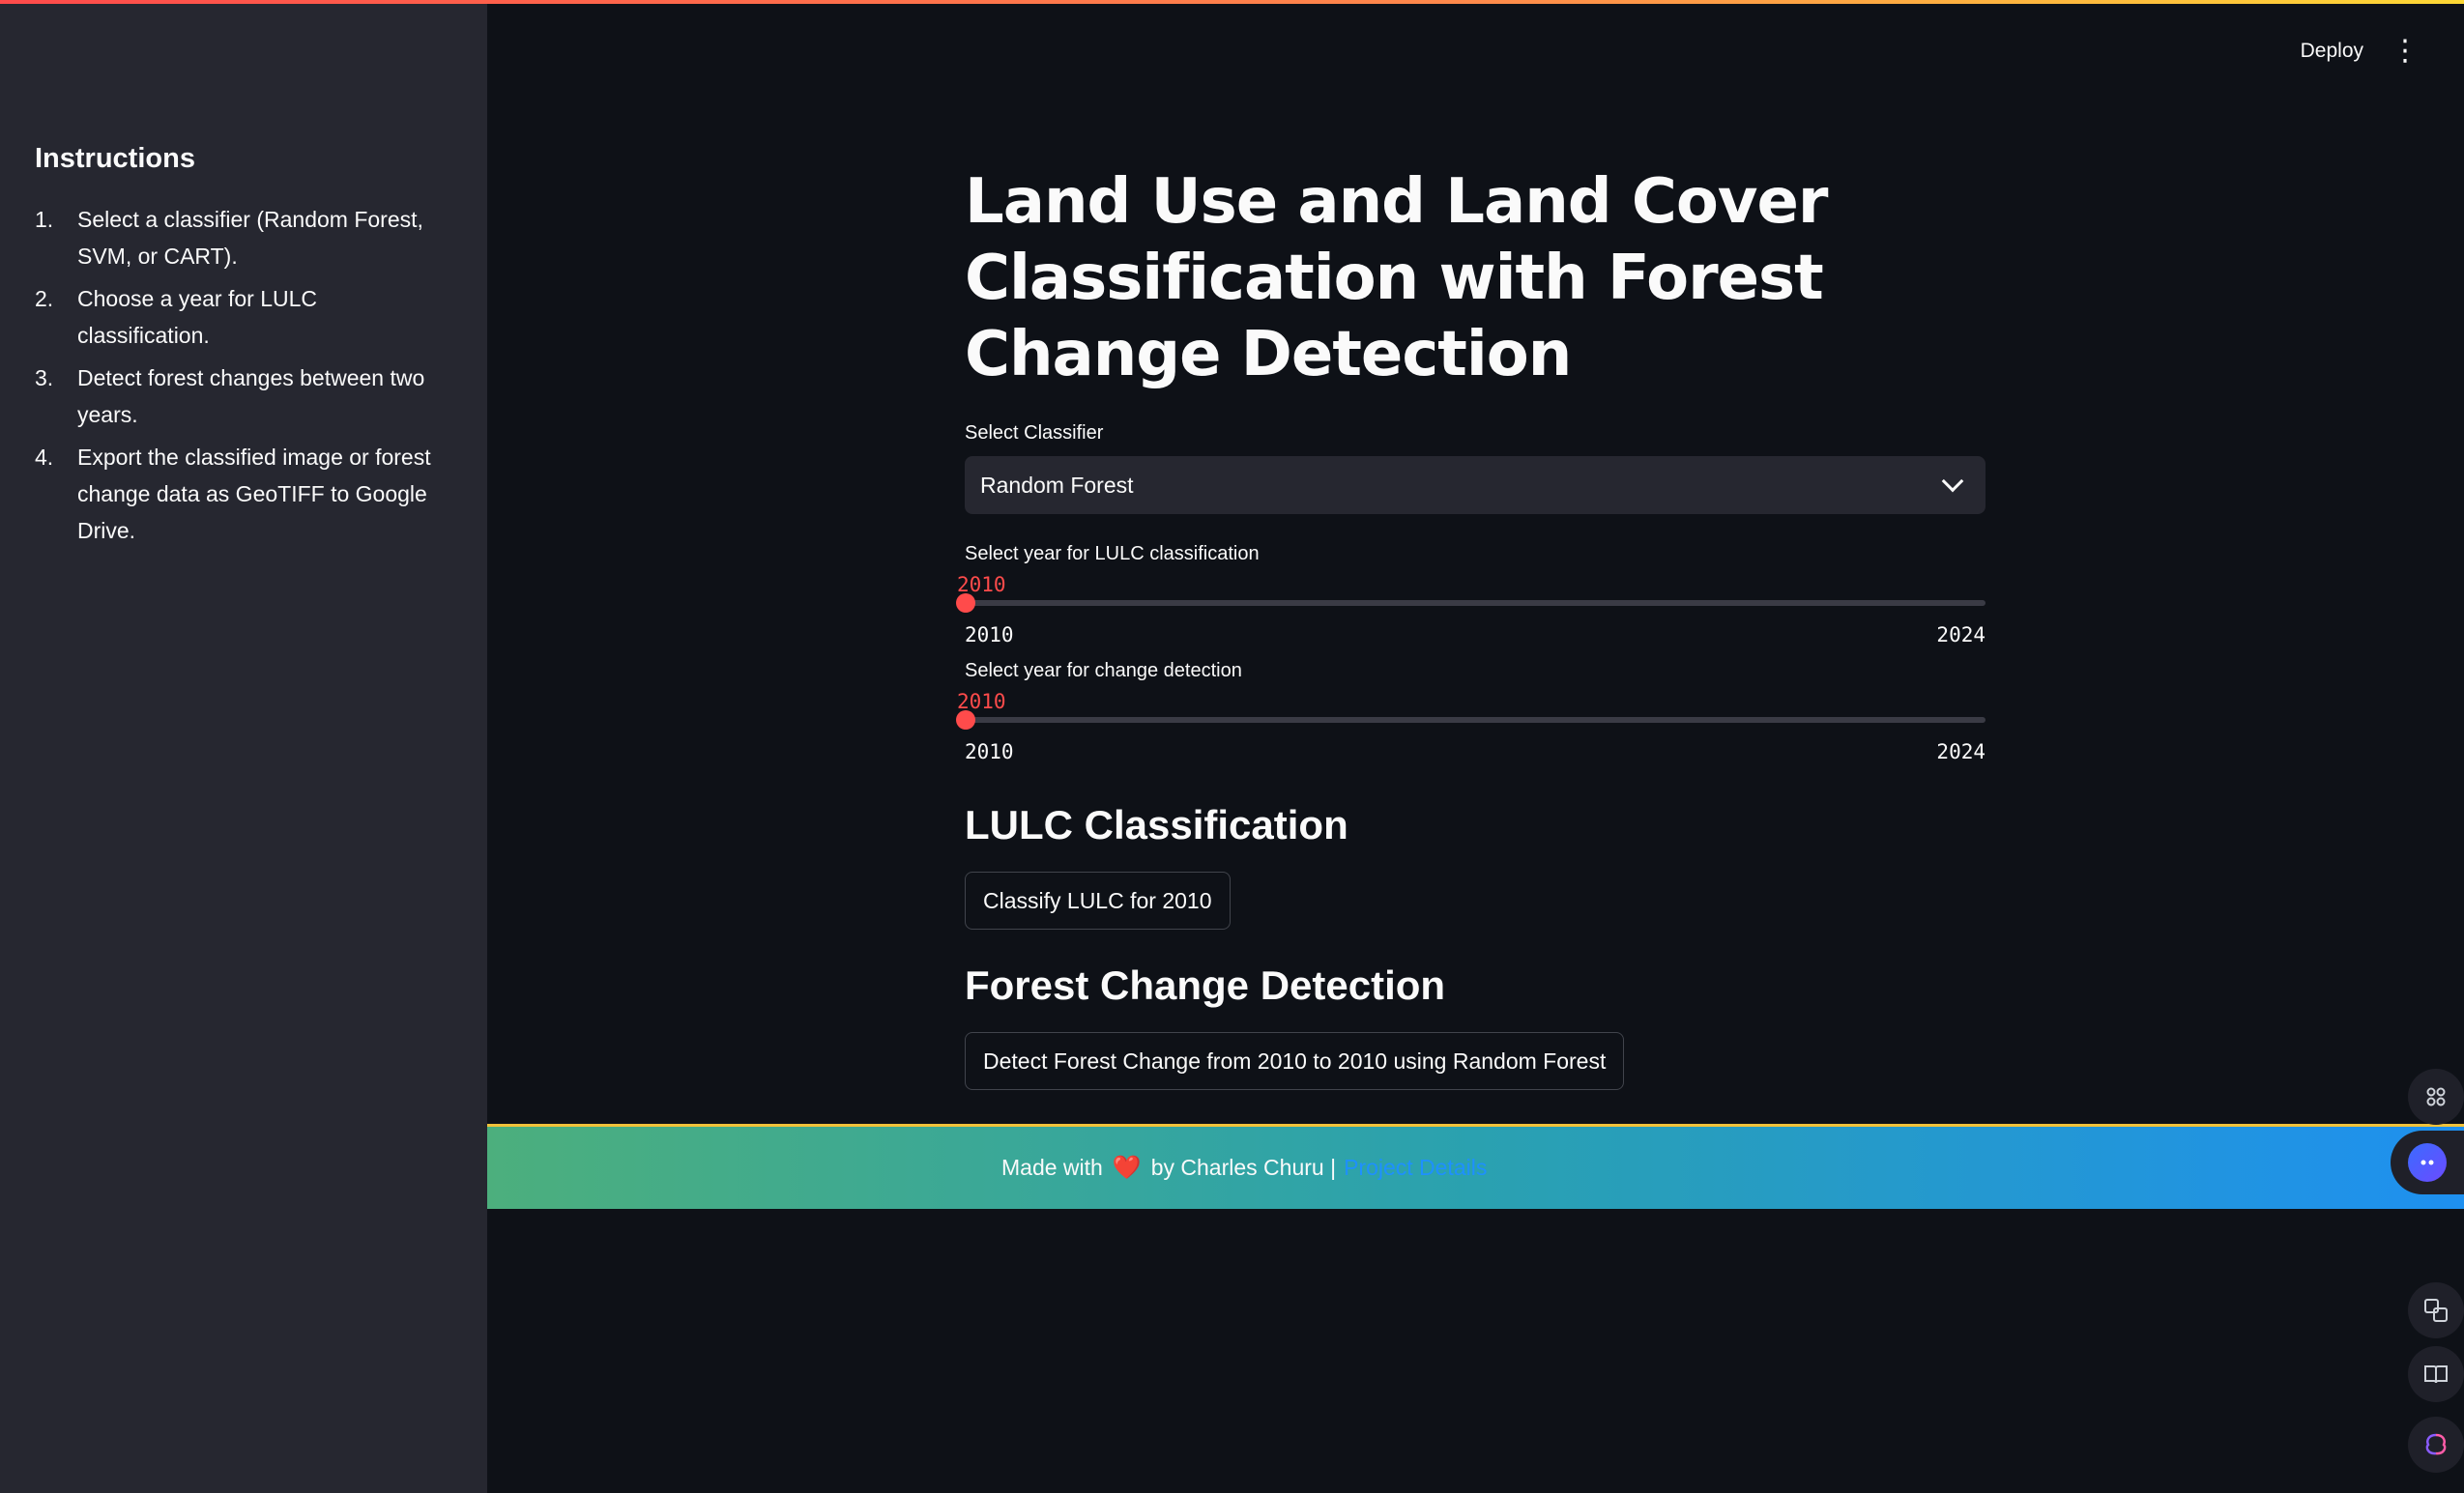 This screenshot has height=1493, width=2464. I want to click on lulc-slider-thumb, so click(966, 603).